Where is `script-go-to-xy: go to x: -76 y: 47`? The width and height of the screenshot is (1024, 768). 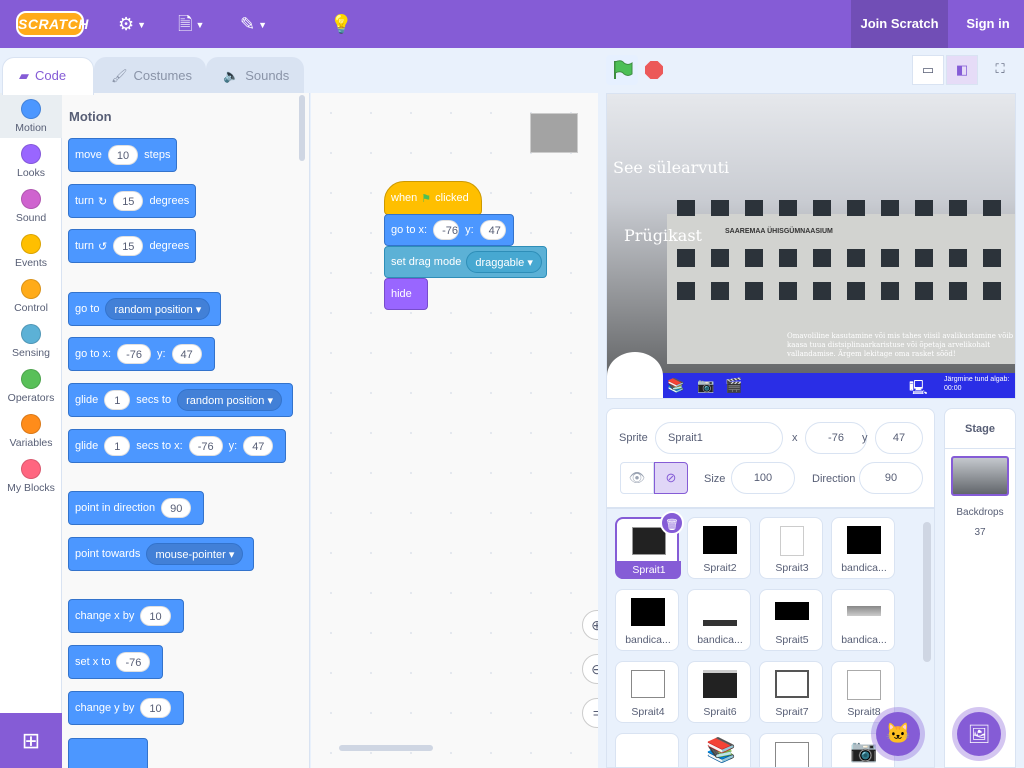
script-go-to-xy: go to x: -76 y: 47 is located at coordinates (449, 230).